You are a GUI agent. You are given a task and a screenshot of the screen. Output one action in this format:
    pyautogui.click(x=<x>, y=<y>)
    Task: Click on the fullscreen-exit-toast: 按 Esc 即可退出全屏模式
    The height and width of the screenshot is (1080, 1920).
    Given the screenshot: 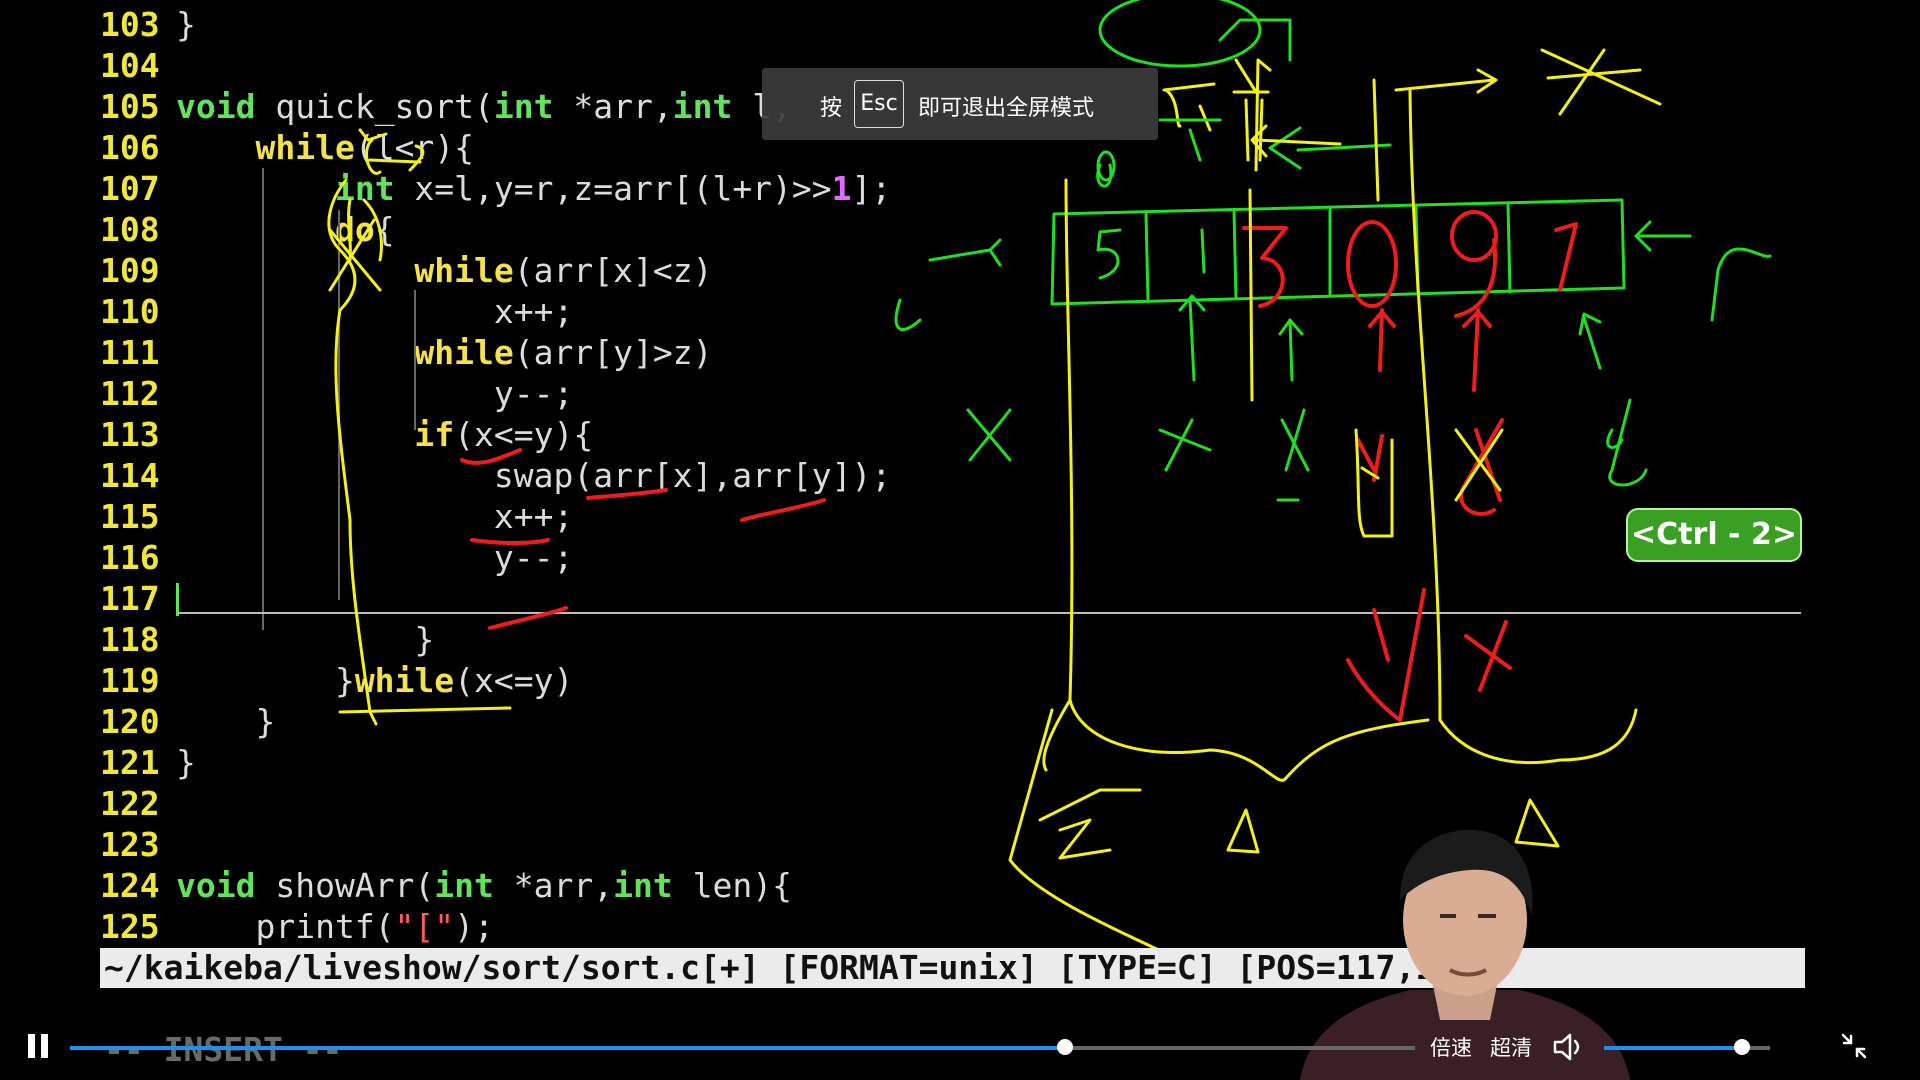 What is the action you would take?
    pyautogui.click(x=960, y=104)
    